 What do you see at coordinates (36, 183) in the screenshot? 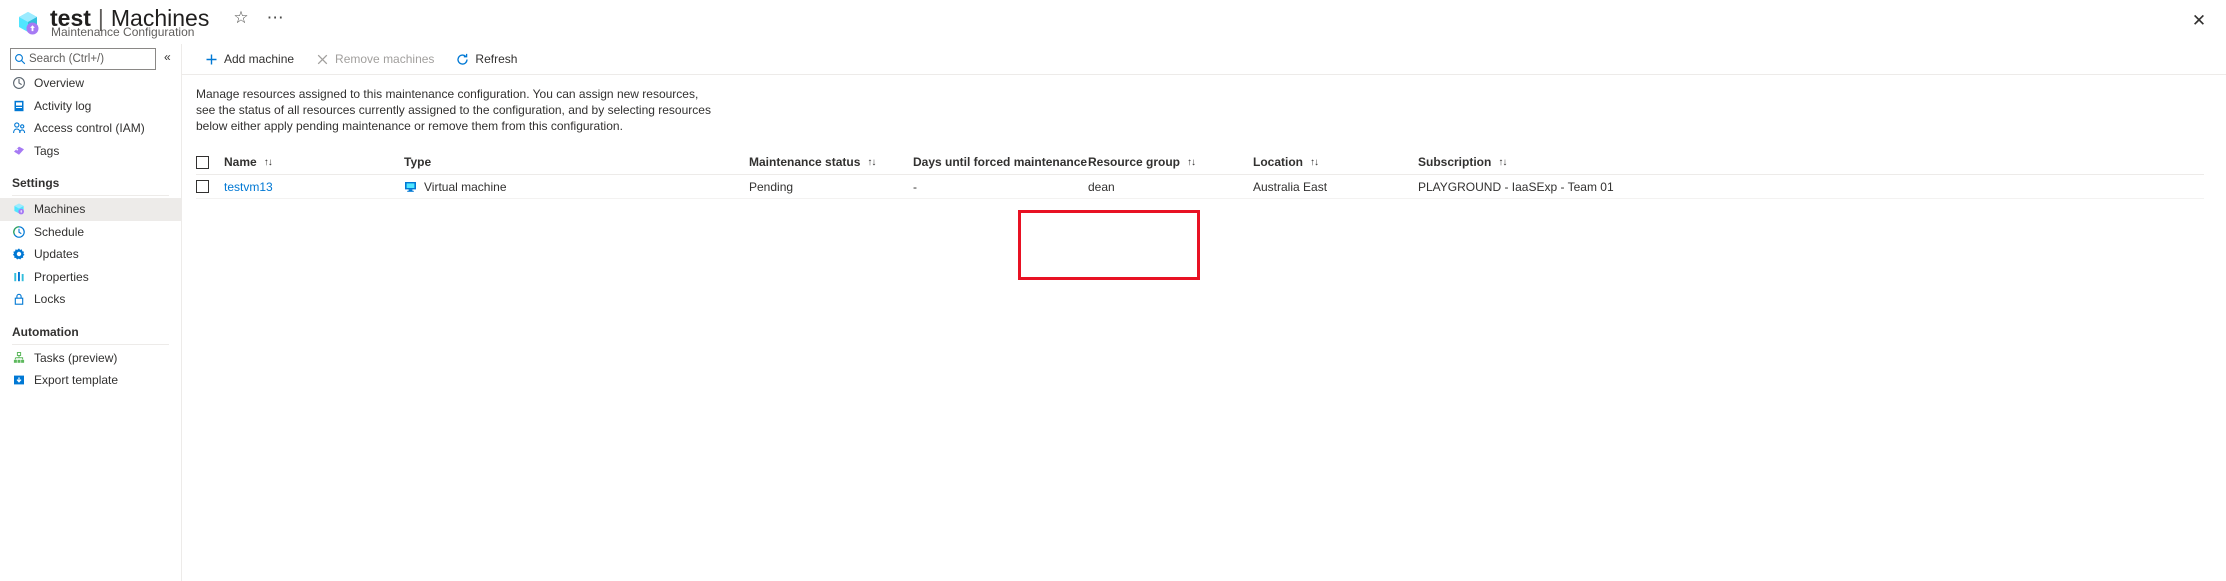
I see `nav-group-settings-title: Settings` at bounding box center [36, 183].